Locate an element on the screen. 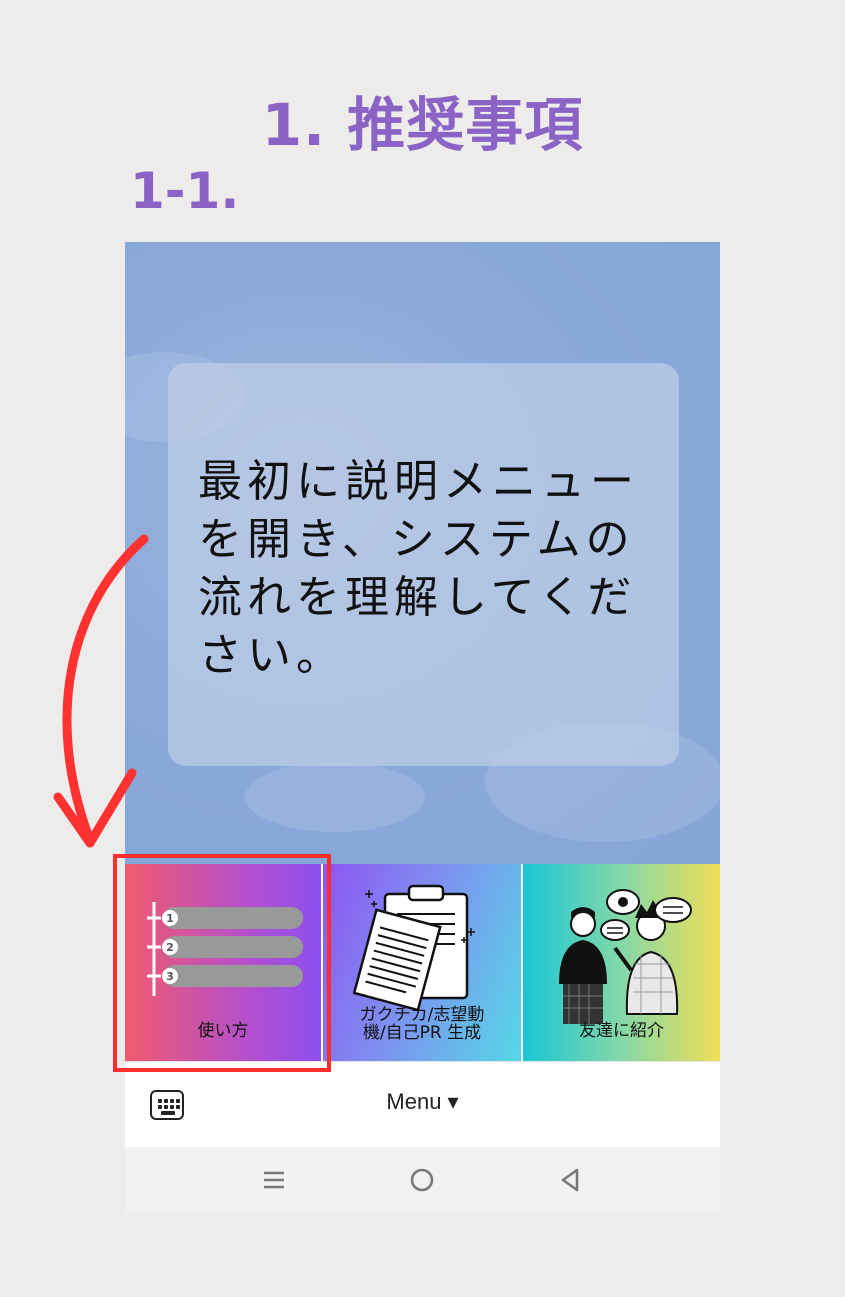  system-nav-bar is located at coordinates (422, 1180).